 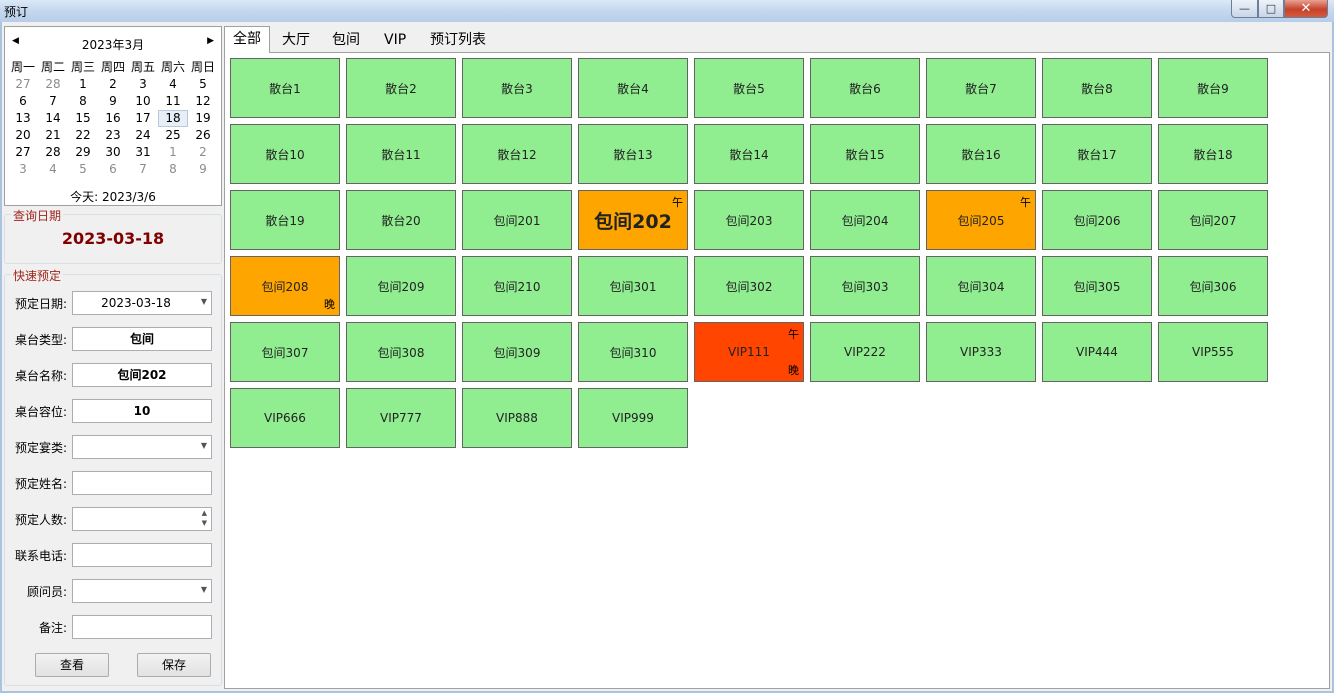 I want to click on table-type-input: 包间, so click(x=142, y=339).